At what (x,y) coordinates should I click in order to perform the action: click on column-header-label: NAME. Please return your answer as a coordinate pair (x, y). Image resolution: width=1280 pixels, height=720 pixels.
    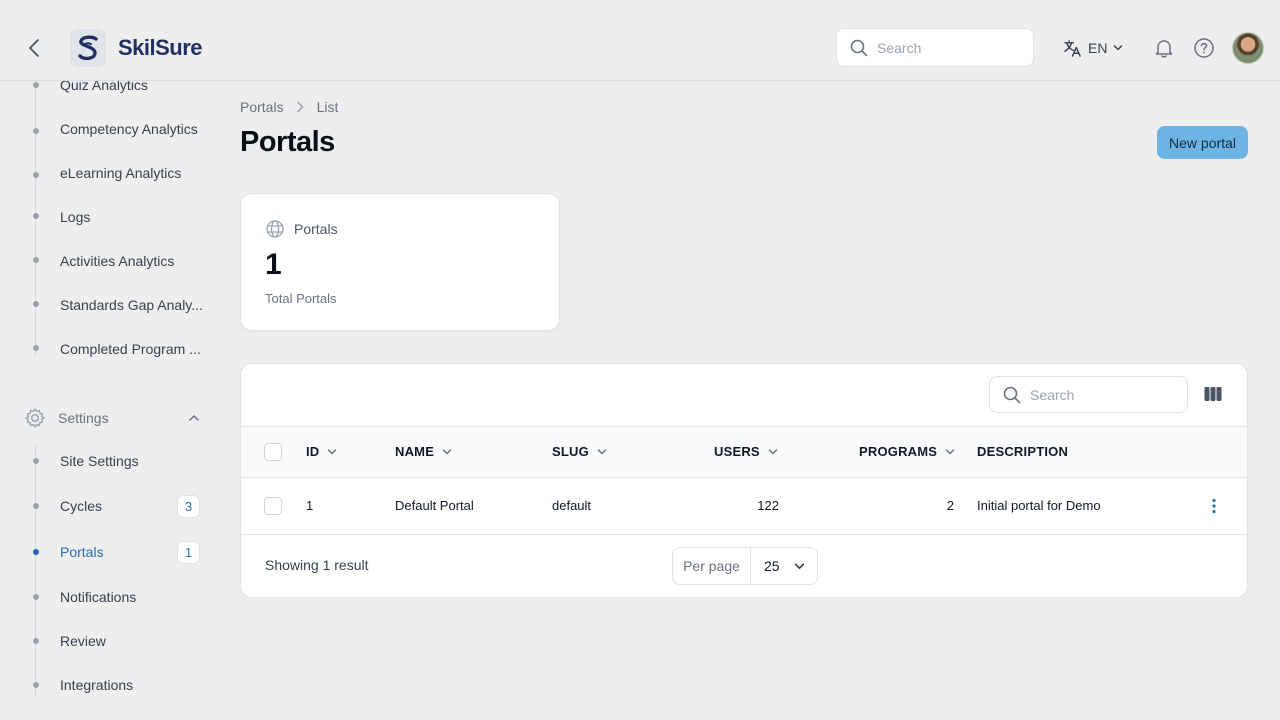
    Looking at the image, I should click on (415, 451).